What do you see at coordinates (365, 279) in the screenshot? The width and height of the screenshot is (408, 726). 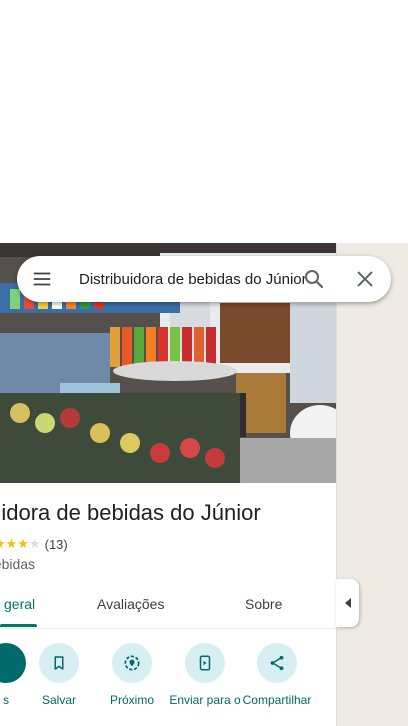 I see `close-icon` at bounding box center [365, 279].